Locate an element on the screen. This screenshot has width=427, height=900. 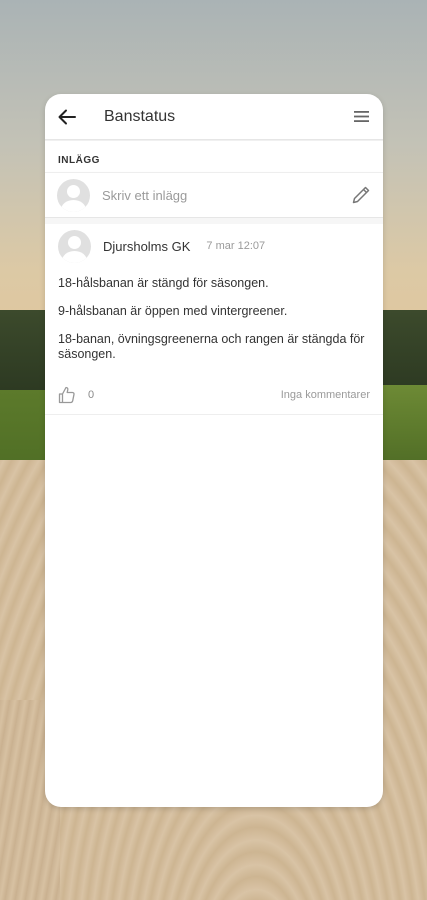
page-title: Banstatus is located at coordinates (140, 116).